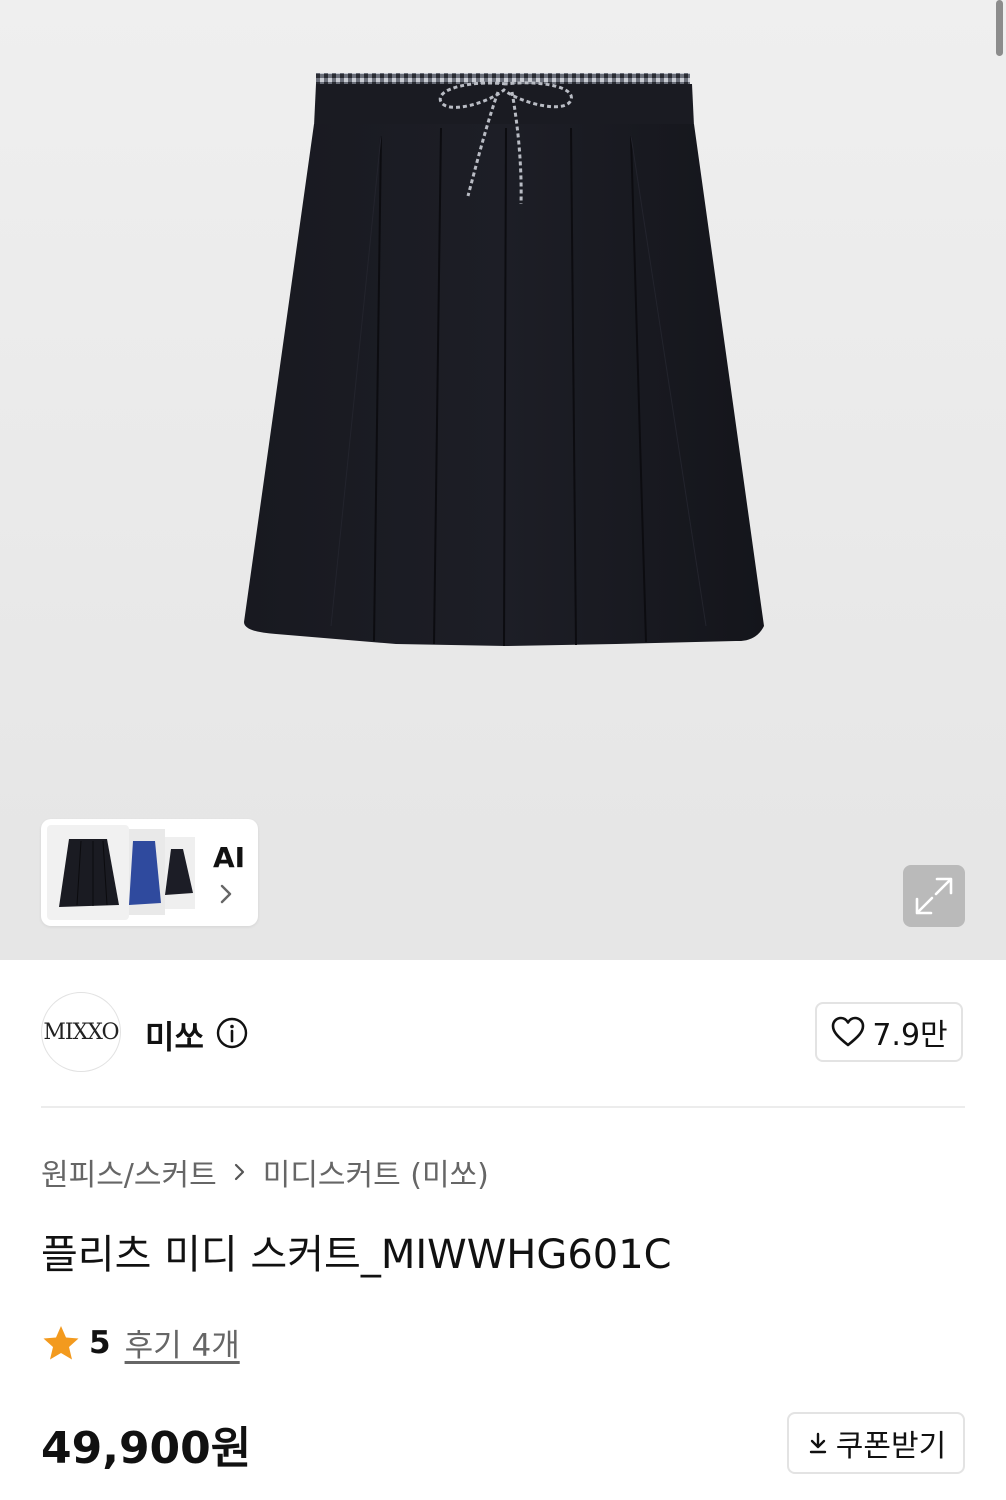  Describe the element at coordinates (910, 1035) in the screenshot. I see `like-count: 7.9만` at that location.